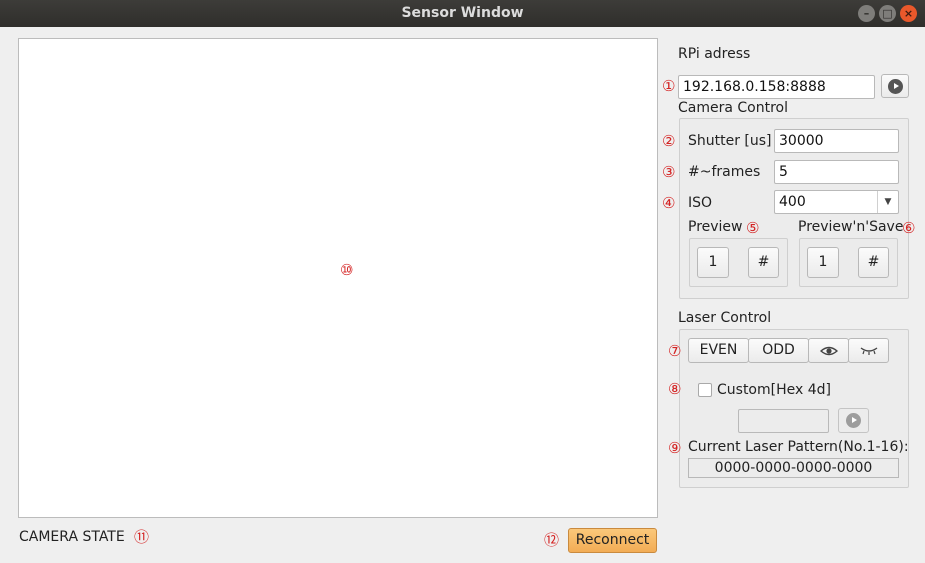  What do you see at coordinates (908, 13) in the screenshot?
I see `close-icon: ×` at bounding box center [908, 13].